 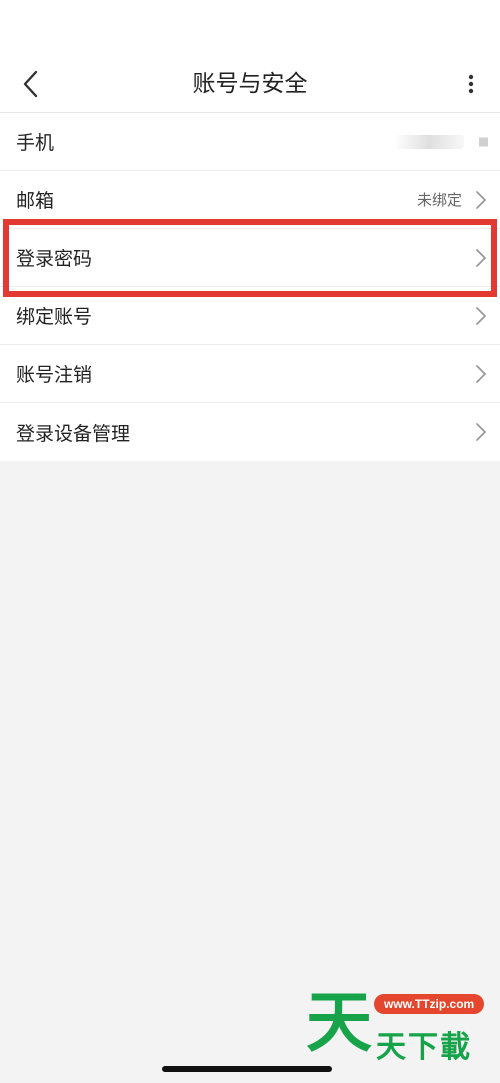 I want to click on chevron-left-icon, so click(x=30, y=84).